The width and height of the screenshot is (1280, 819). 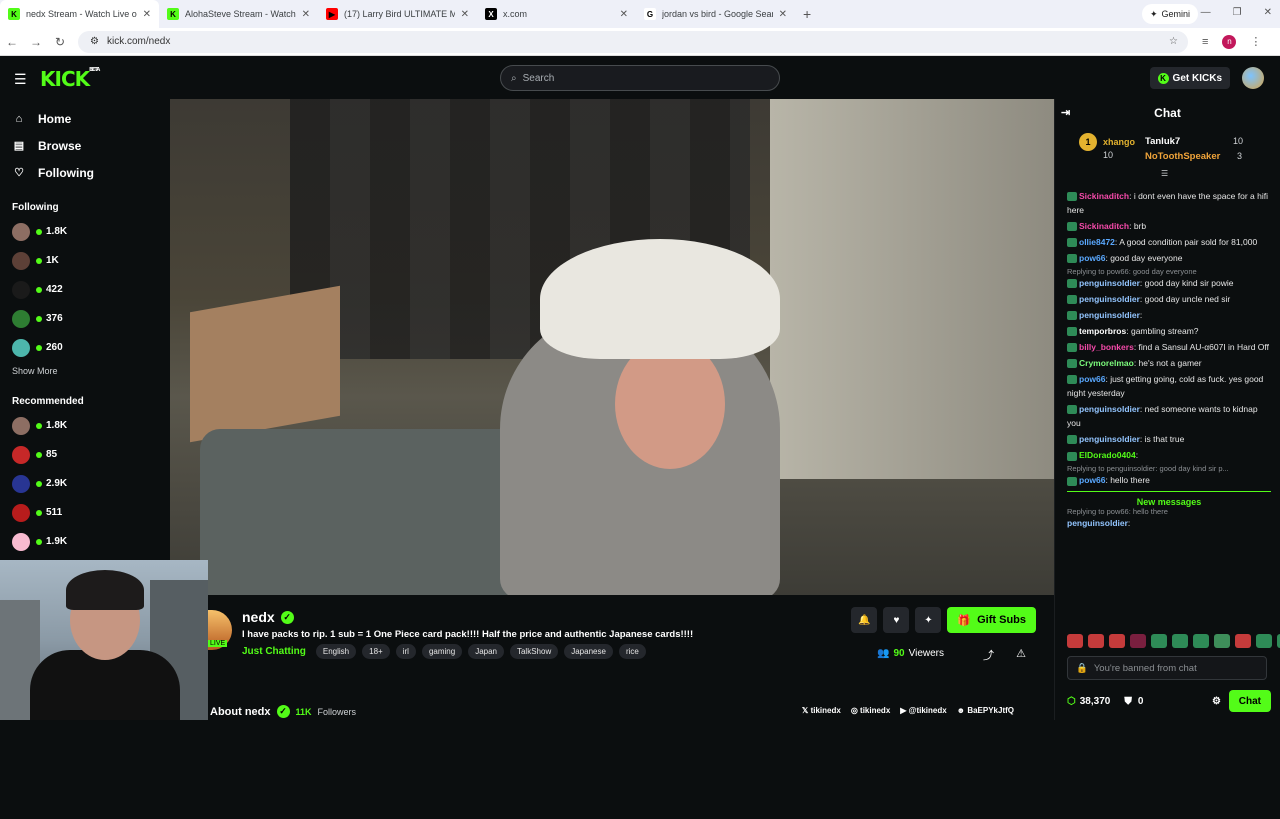 What do you see at coordinates (632, 651) in the screenshot?
I see `stream-tag: rice` at bounding box center [632, 651].